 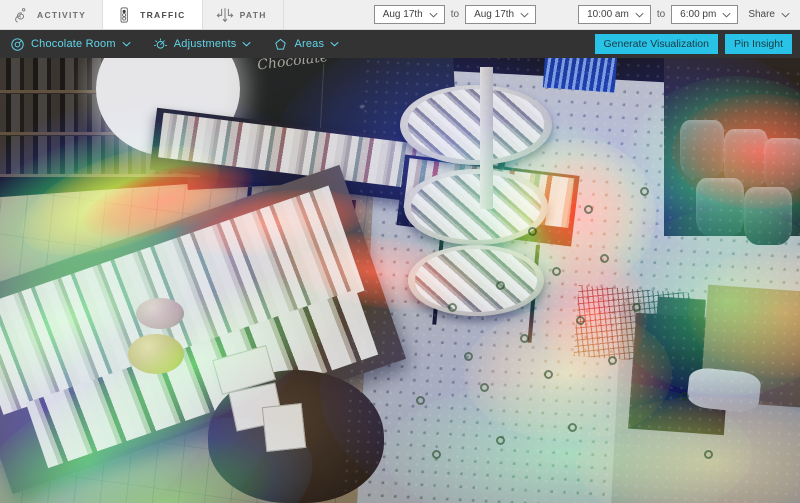 I want to click on date-range-group: Aug 17th to Aug 17th, so click(x=455, y=14).